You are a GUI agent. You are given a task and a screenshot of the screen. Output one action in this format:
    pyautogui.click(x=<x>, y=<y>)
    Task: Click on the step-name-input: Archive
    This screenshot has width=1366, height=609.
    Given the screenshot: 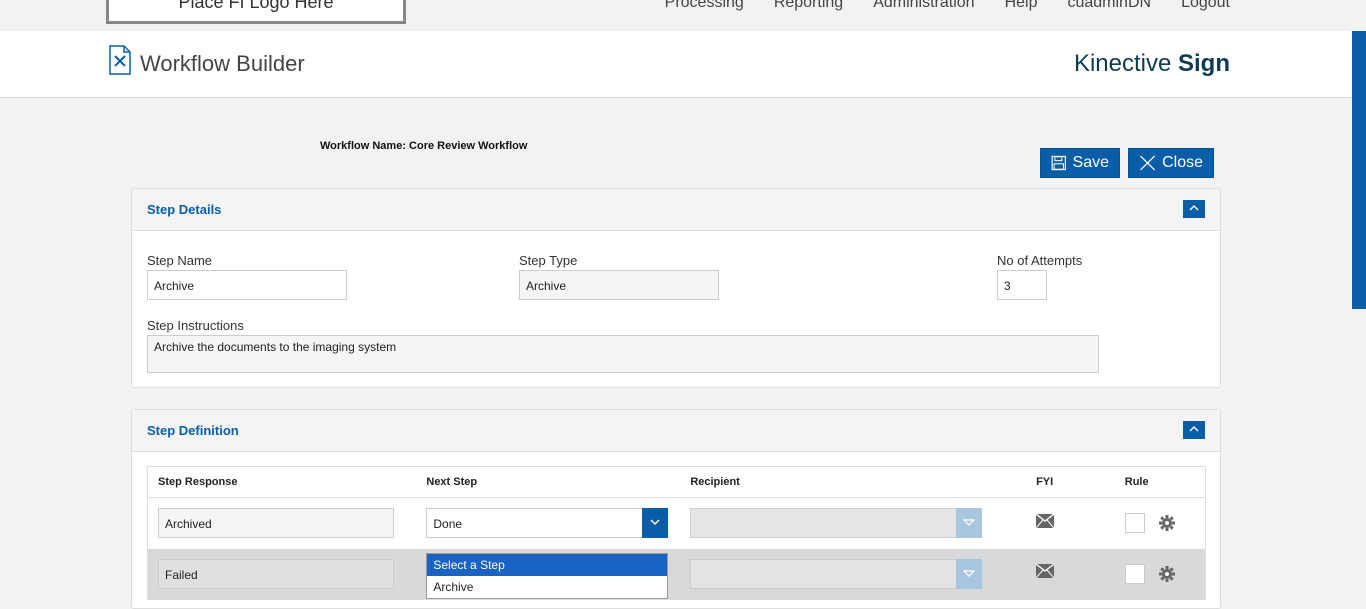 What is the action you would take?
    pyautogui.click(x=247, y=285)
    